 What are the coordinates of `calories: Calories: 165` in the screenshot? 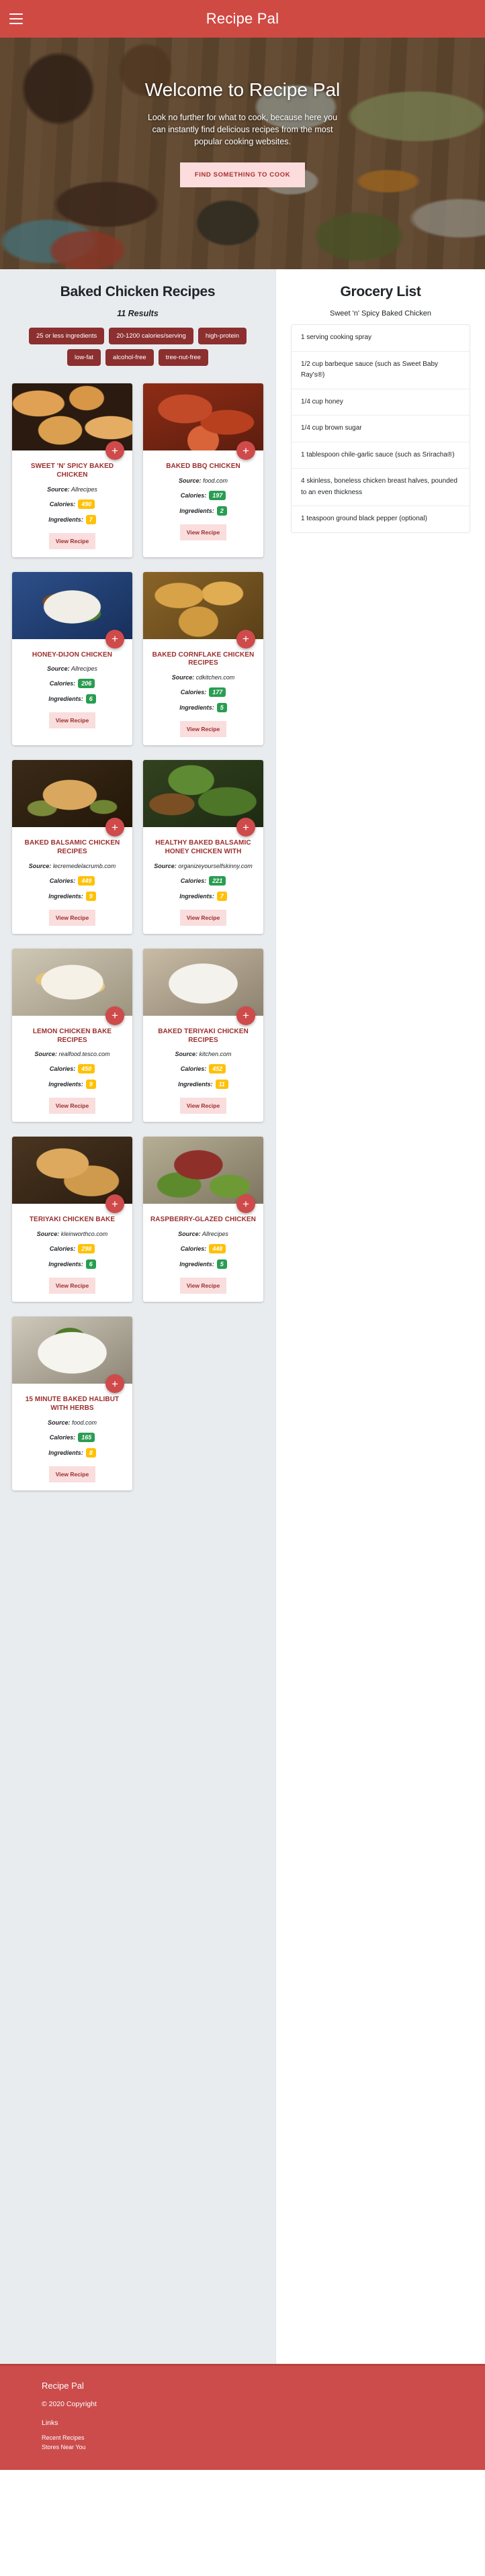 It's located at (72, 1437).